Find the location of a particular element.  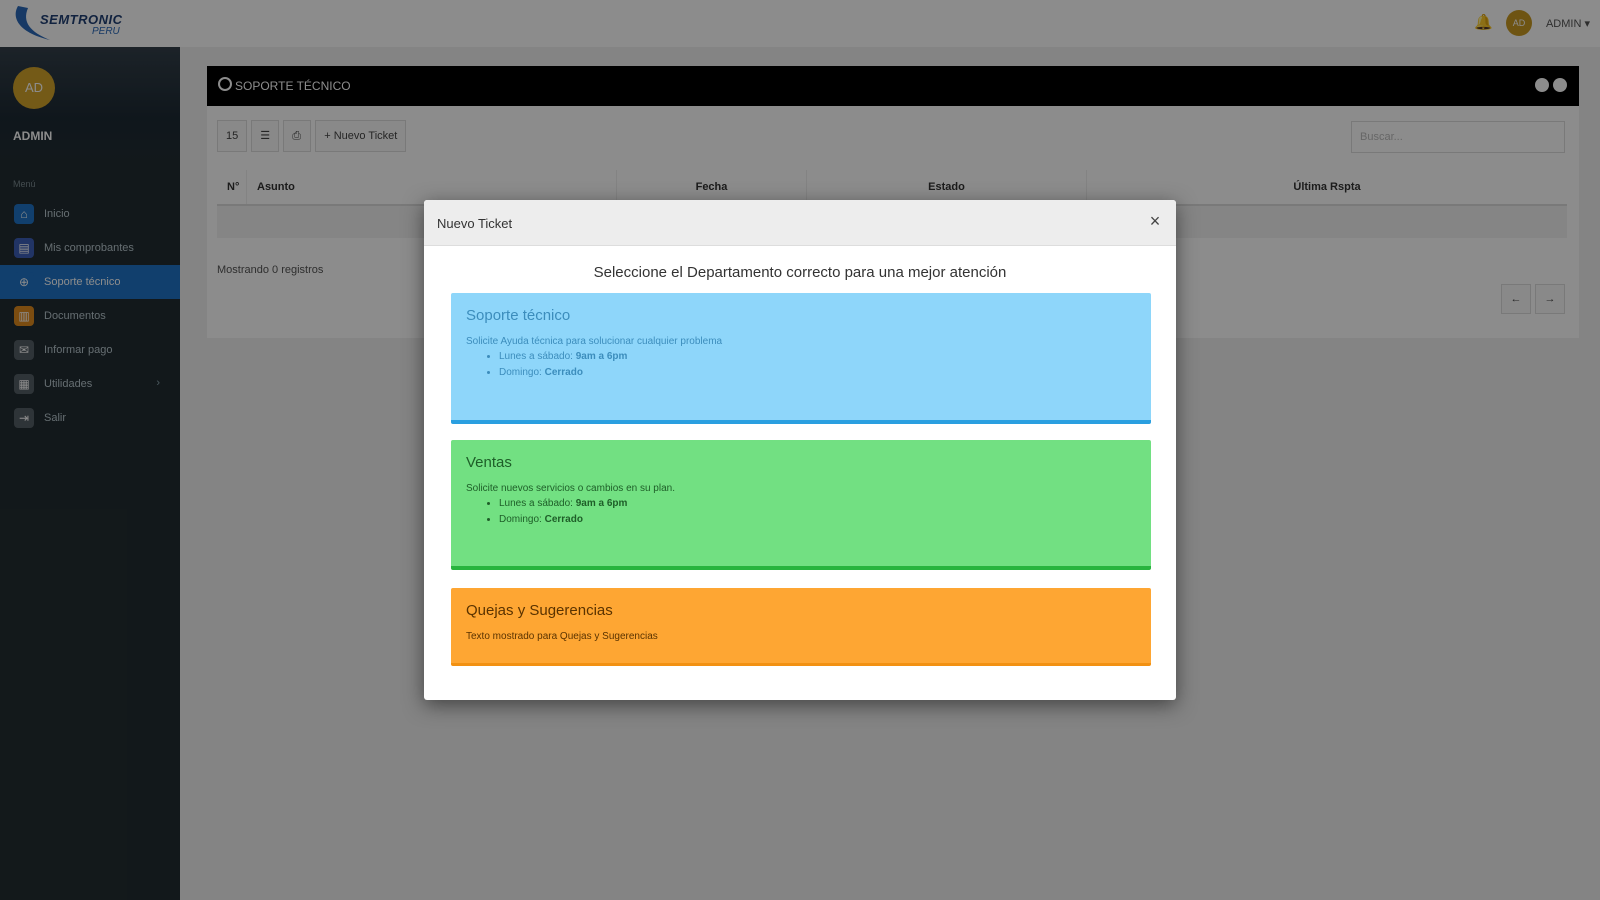

modal-title: Nuevo Ticket is located at coordinates (475, 223).